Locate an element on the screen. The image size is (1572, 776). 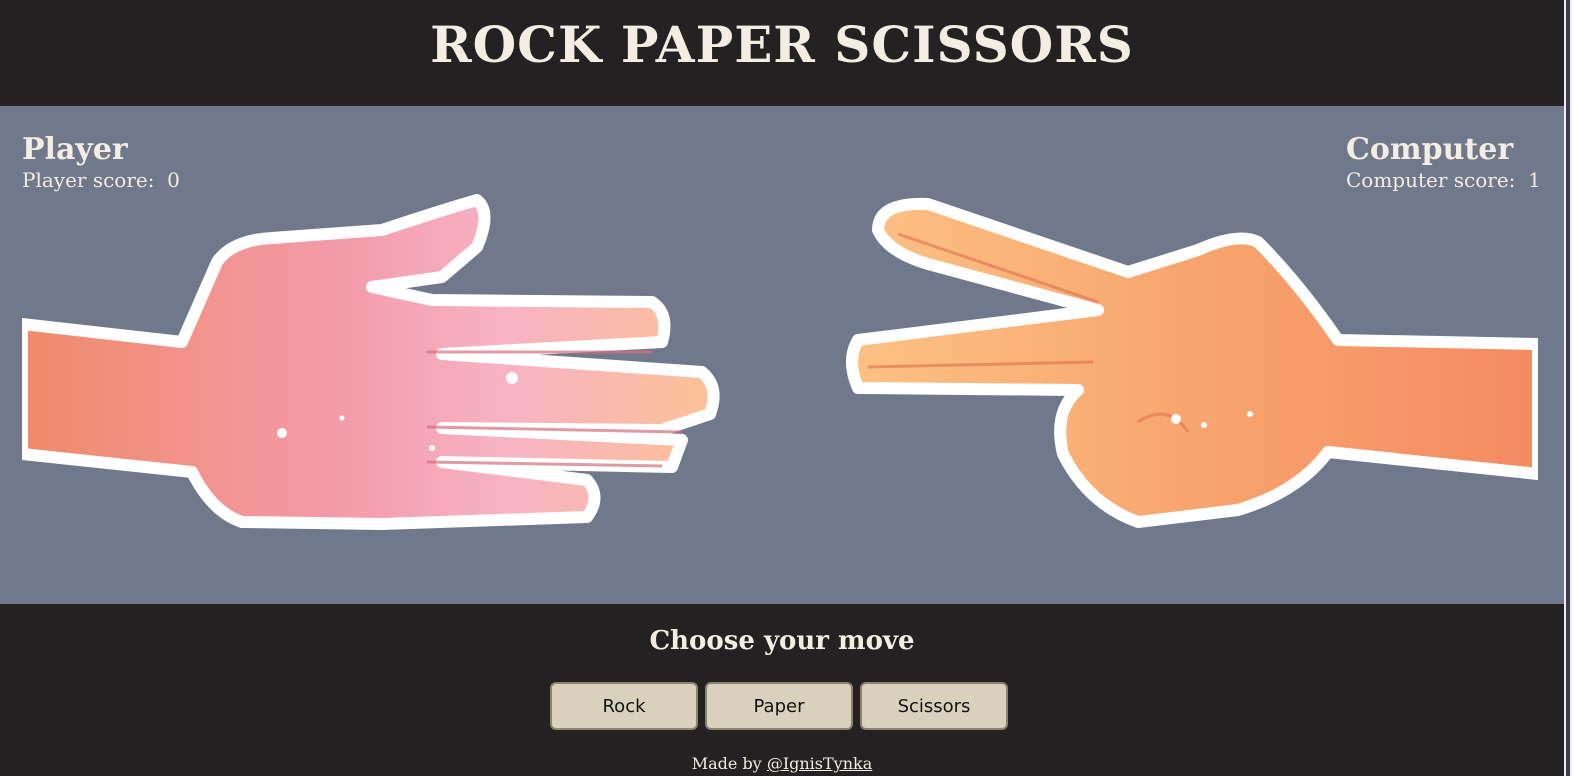
player-label: Player is located at coordinates (75, 149).